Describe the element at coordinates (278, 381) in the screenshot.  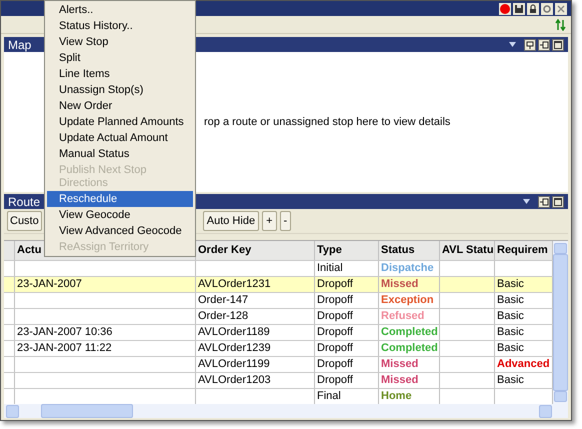
I see `table-row: AVLOrder1203 Dropoff Missed Basic` at that location.